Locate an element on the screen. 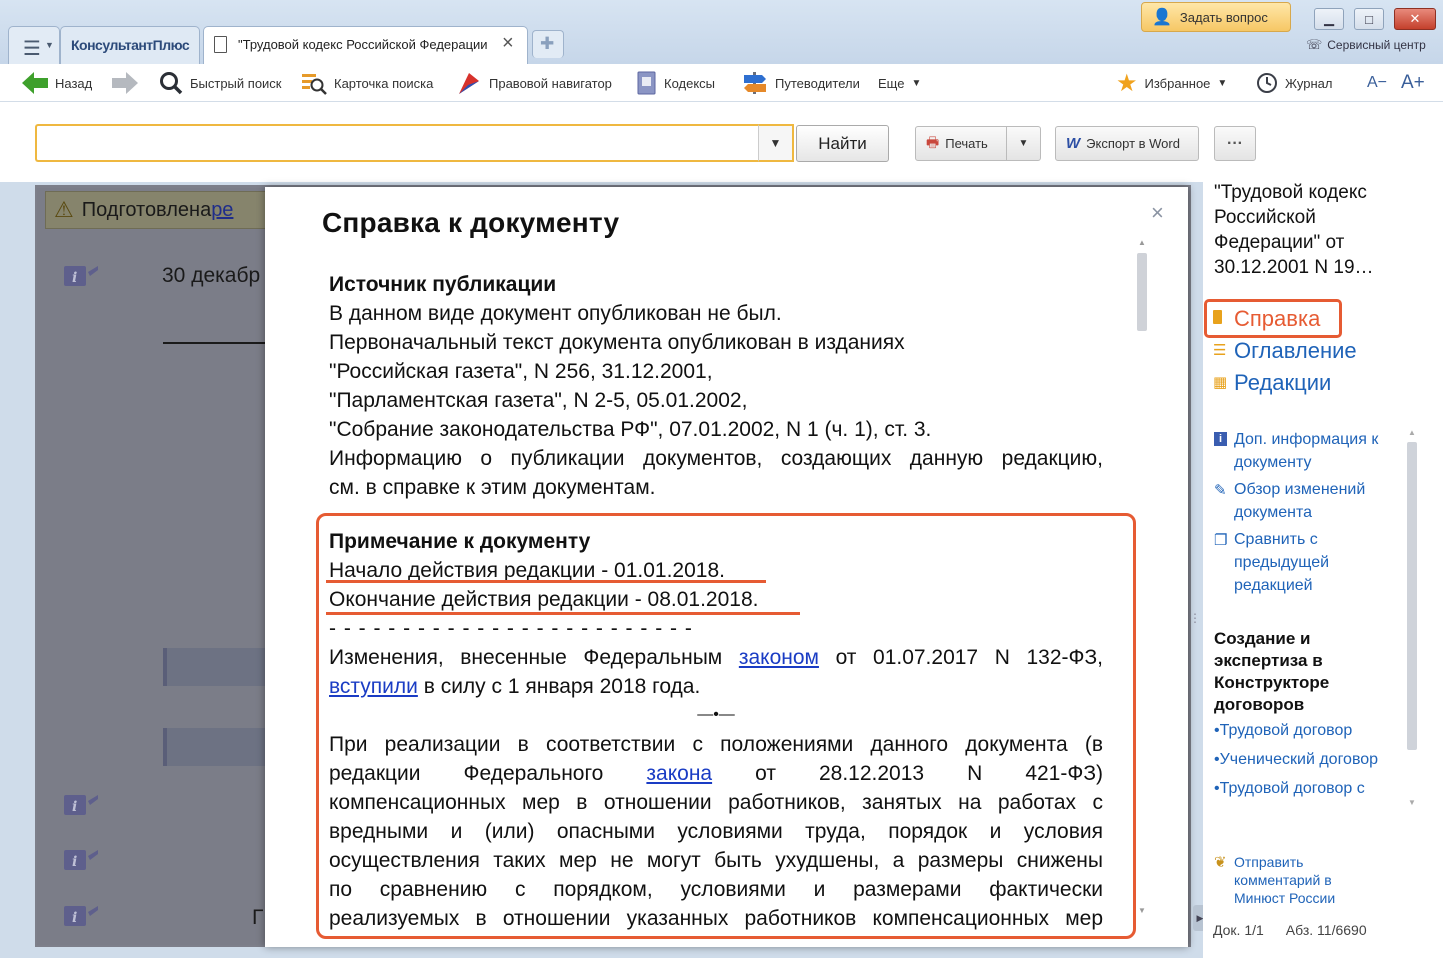 The image size is (1443, 958). service-center-link: ☏ Сервисный центр is located at coordinates (1366, 45).